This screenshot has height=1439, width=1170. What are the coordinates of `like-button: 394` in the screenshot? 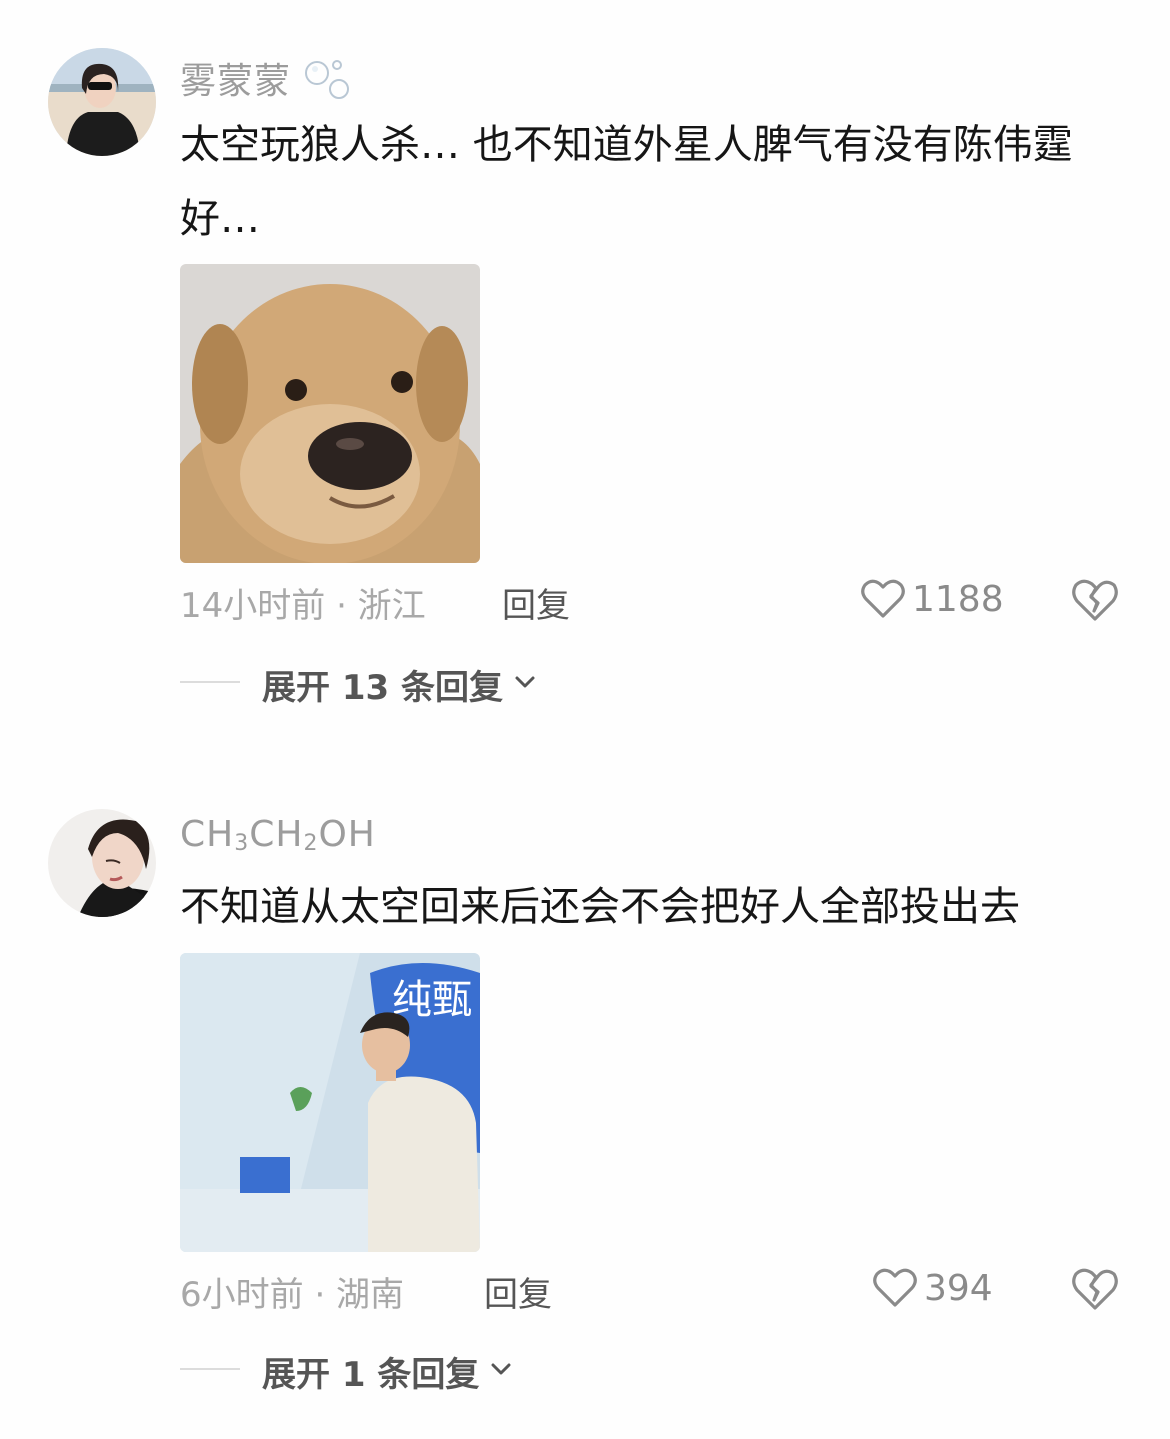 It's located at (932, 1288).